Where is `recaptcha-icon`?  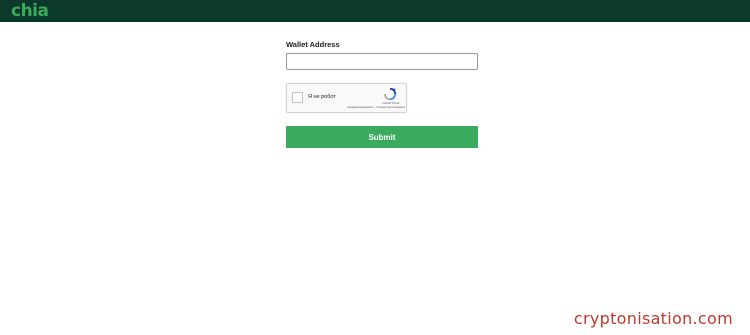
recaptcha-icon is located at coordinates (390, 94).